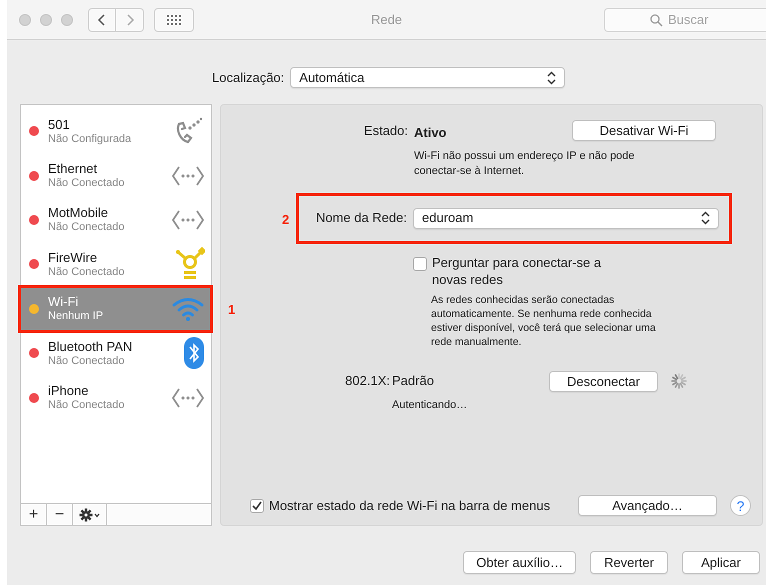 The height and width of the screenshot is (585, 766). Describe the element at coordinates (386, 19) in the screenshot. I see `window-title: Rede` at that location.